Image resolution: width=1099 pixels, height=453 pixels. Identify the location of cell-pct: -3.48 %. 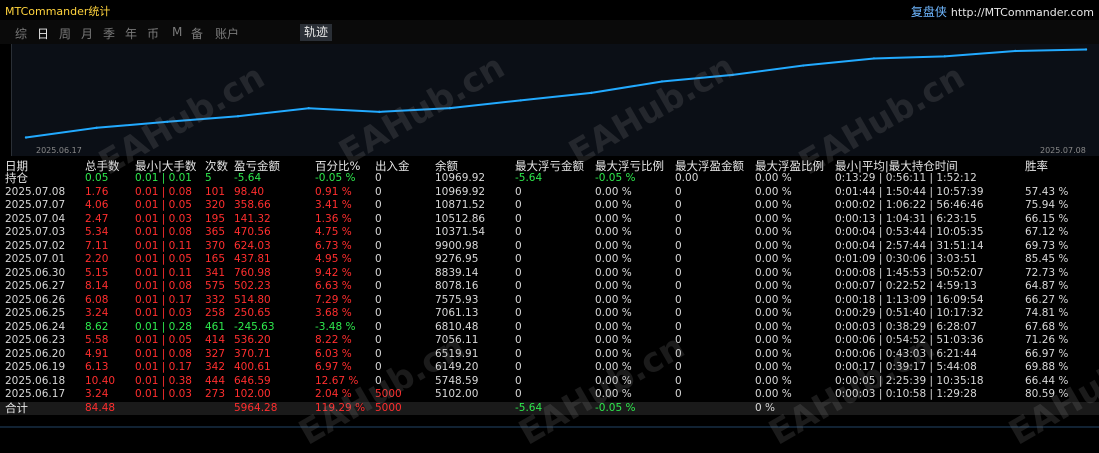
(335, 326).